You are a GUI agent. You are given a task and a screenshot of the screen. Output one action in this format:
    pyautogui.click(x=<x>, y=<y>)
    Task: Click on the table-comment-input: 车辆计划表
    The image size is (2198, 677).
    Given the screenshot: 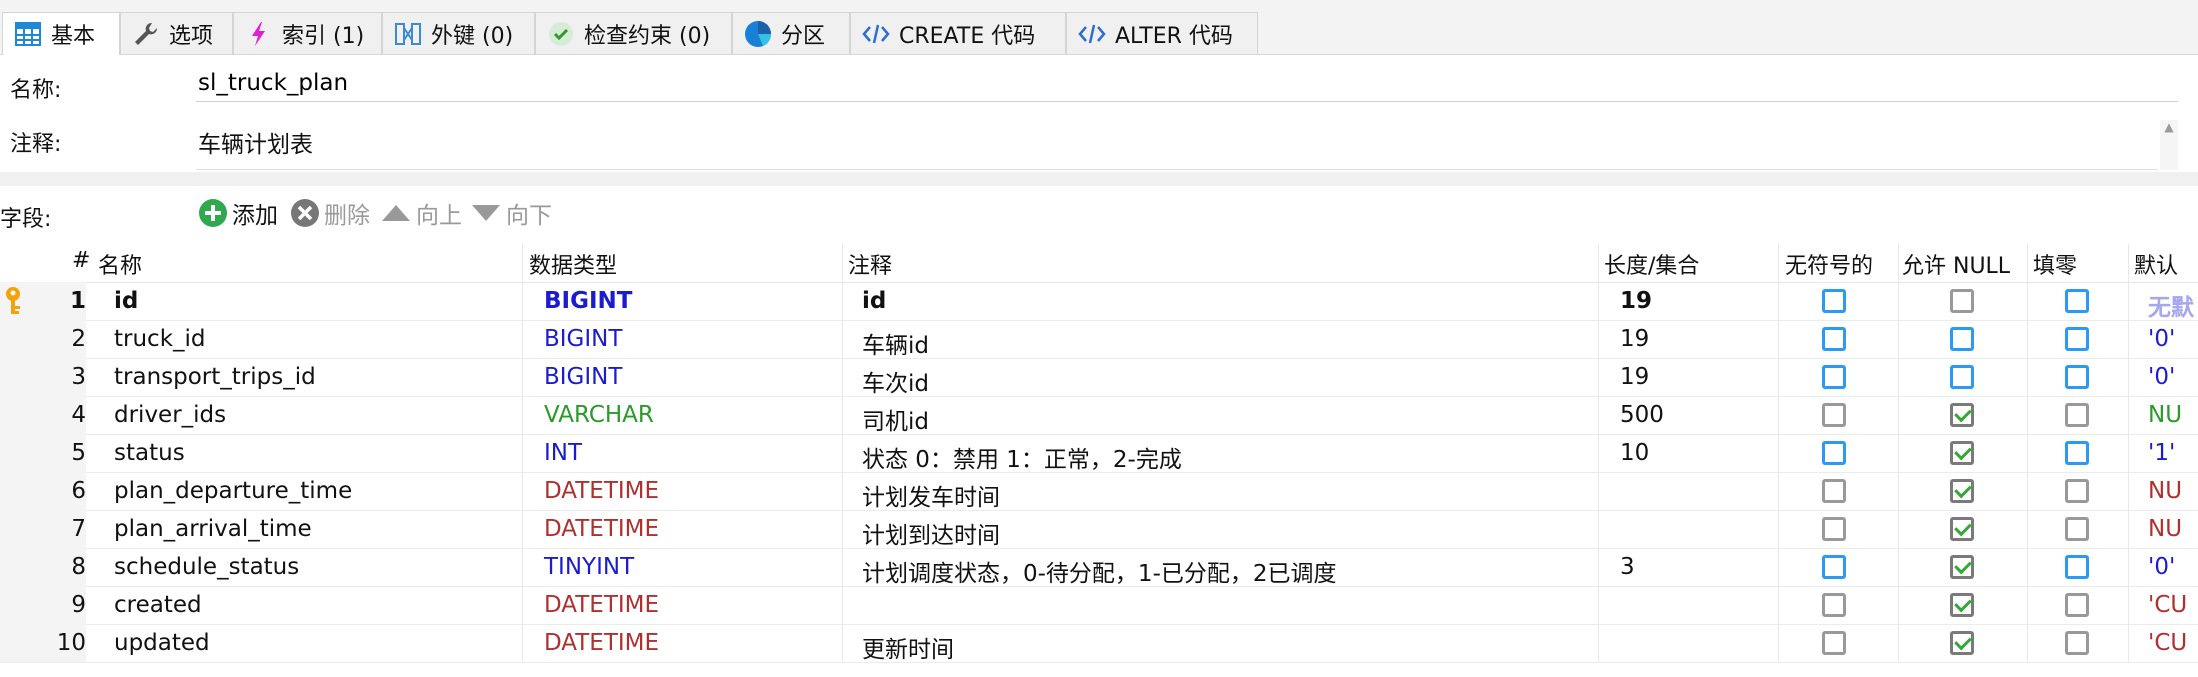 What is the action you would take?
    pyautogui.click(x=1177, y=145)
    